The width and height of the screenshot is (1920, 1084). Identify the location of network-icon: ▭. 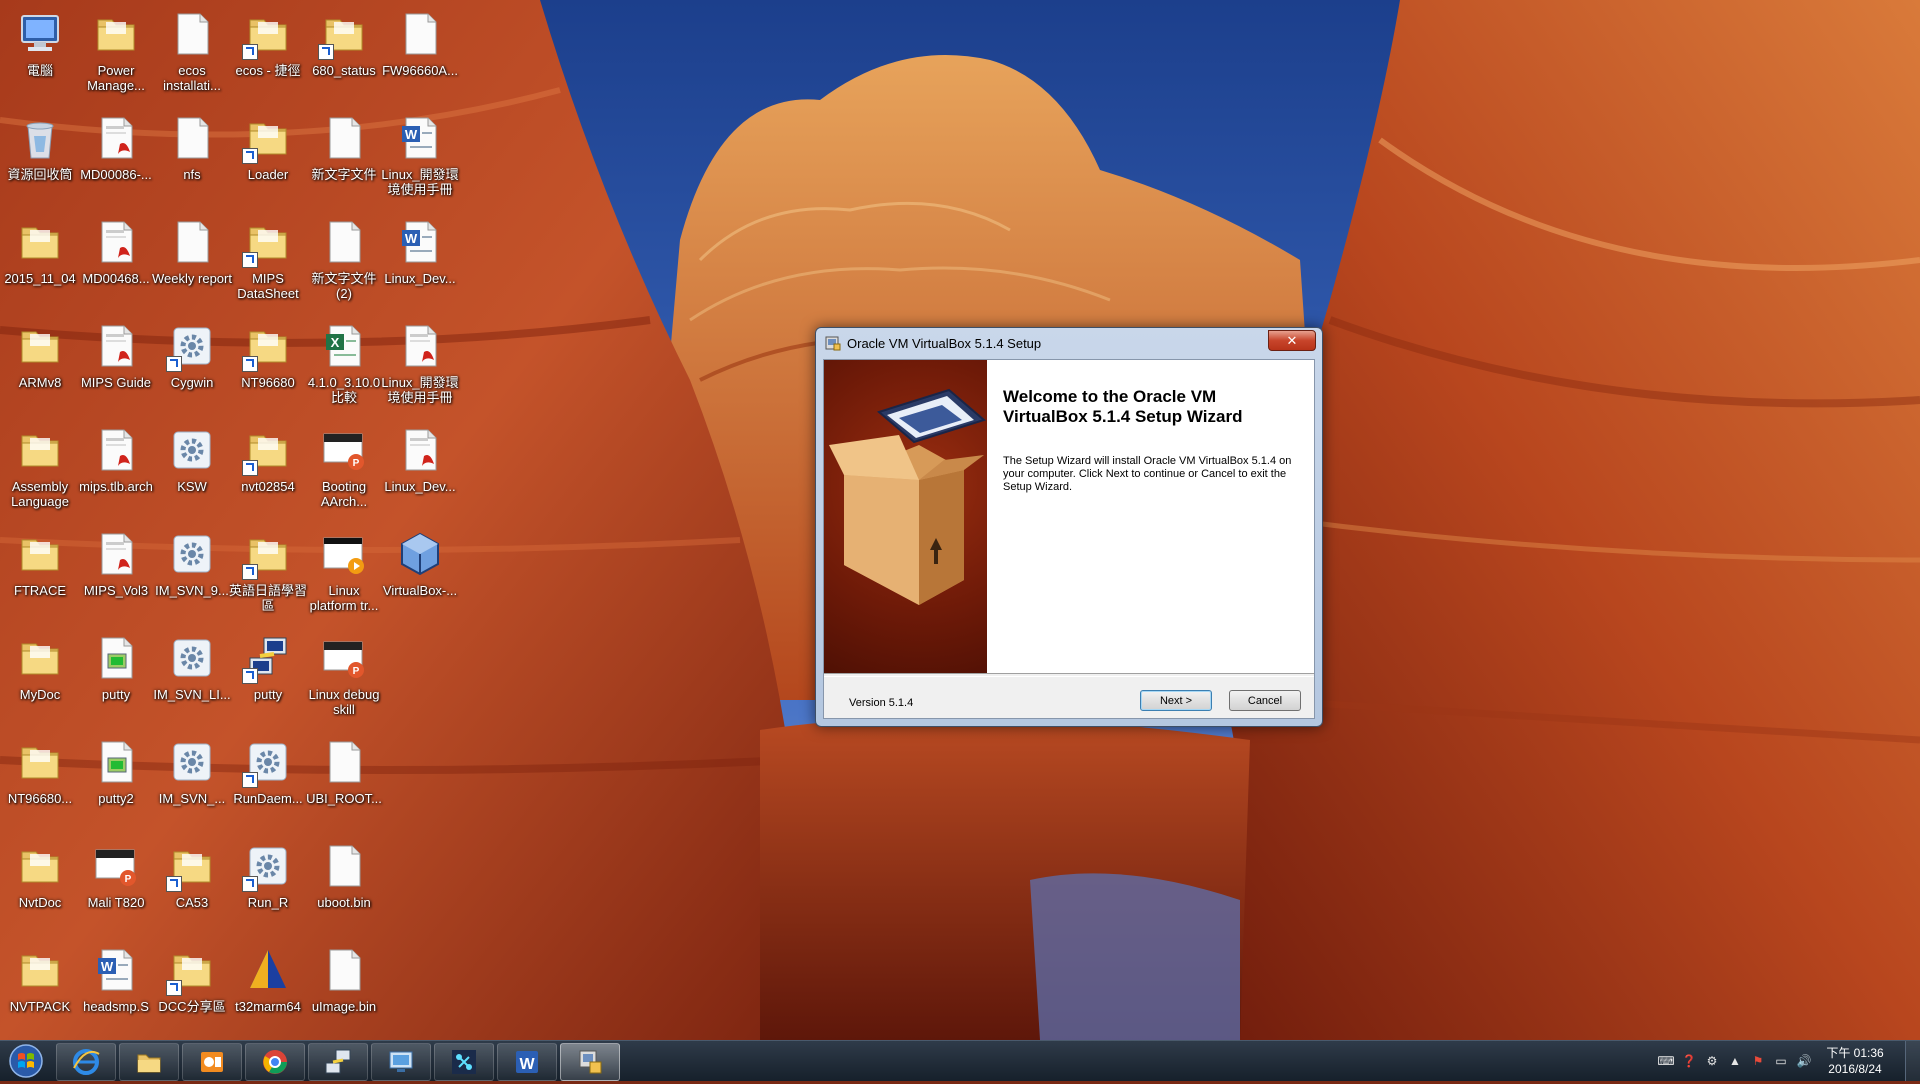
(1781, 1061).